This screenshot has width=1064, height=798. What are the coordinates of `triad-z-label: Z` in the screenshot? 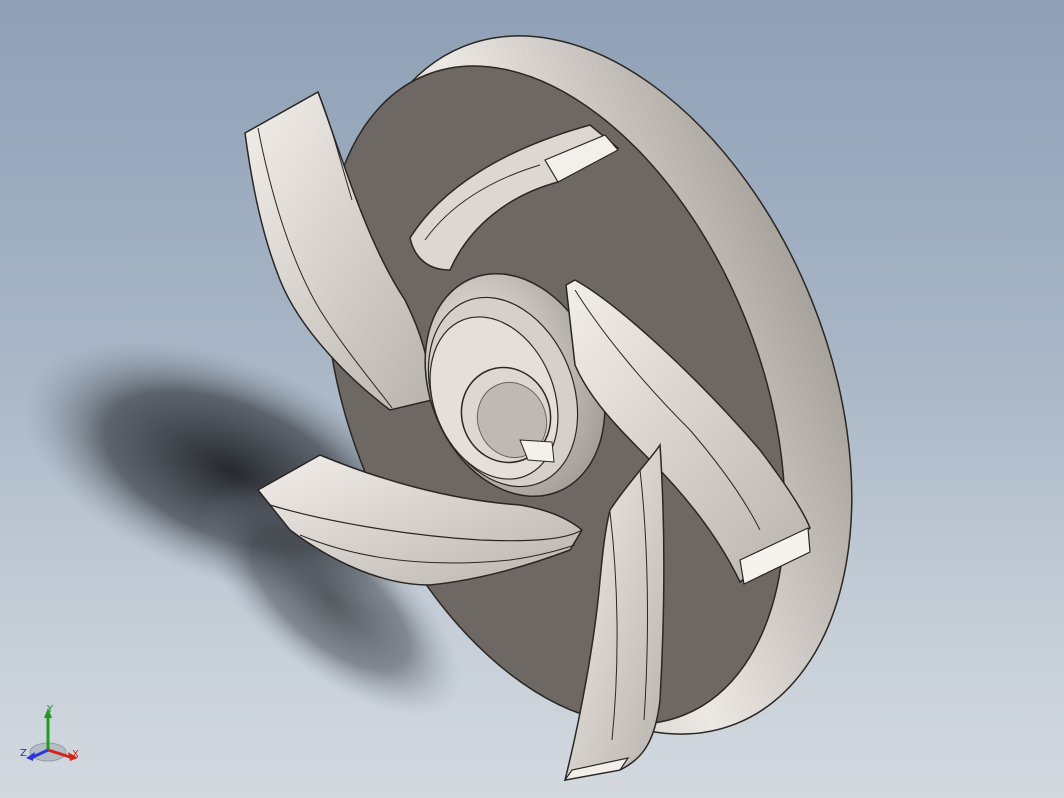 It's located at (23, 753).